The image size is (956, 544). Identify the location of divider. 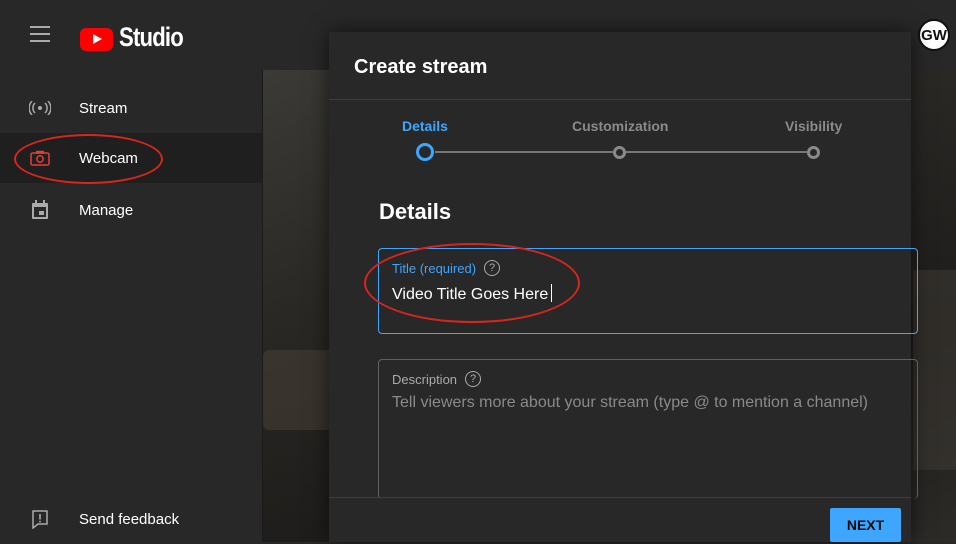
(620, 99).